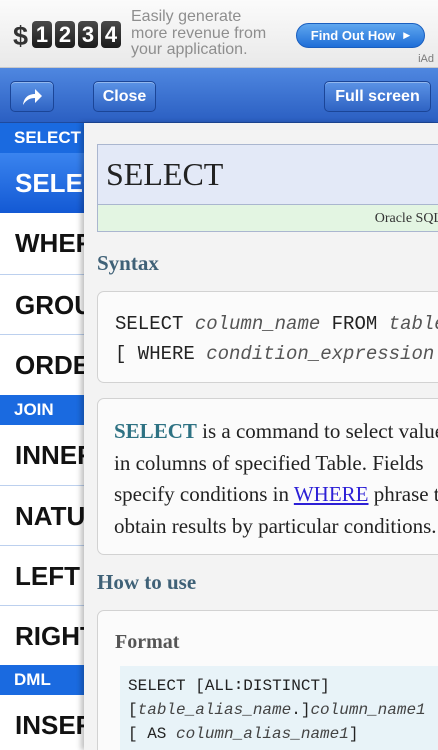 Image resolution: width=438 pixels, height=750 pixels. I want to click on sidebar-item-left-join: LEFT JOIN, so click(42, 575).